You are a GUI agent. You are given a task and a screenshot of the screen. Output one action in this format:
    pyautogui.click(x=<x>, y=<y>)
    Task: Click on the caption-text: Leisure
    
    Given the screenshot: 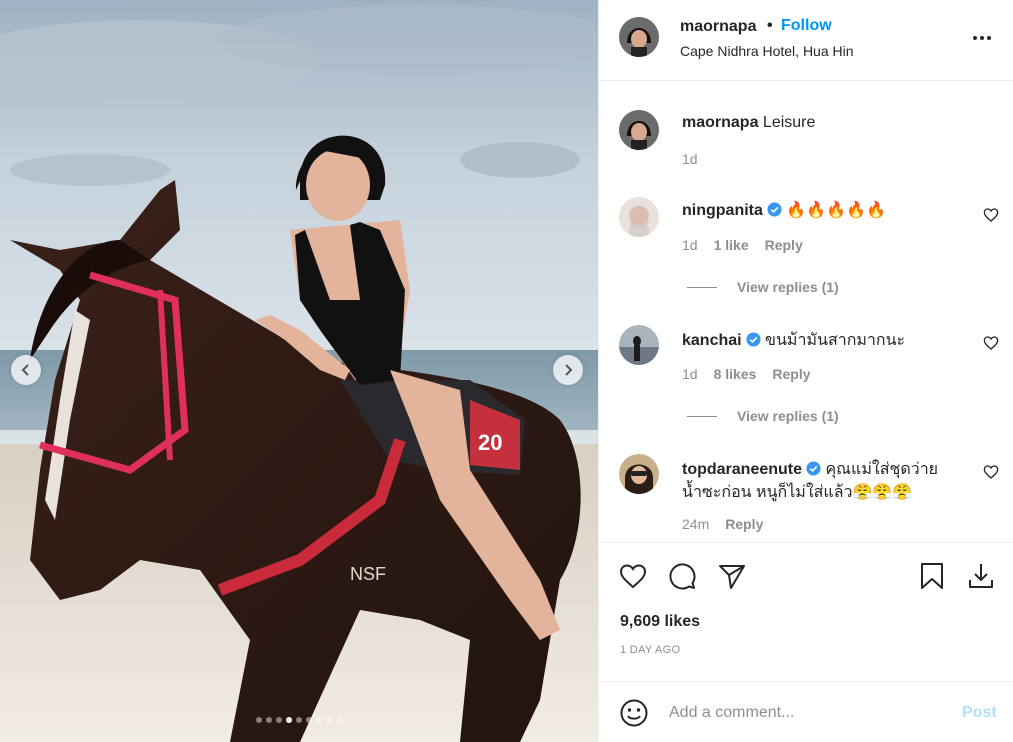 What is the action you would take?
    pyautogui.click(x=789, y=122)
    